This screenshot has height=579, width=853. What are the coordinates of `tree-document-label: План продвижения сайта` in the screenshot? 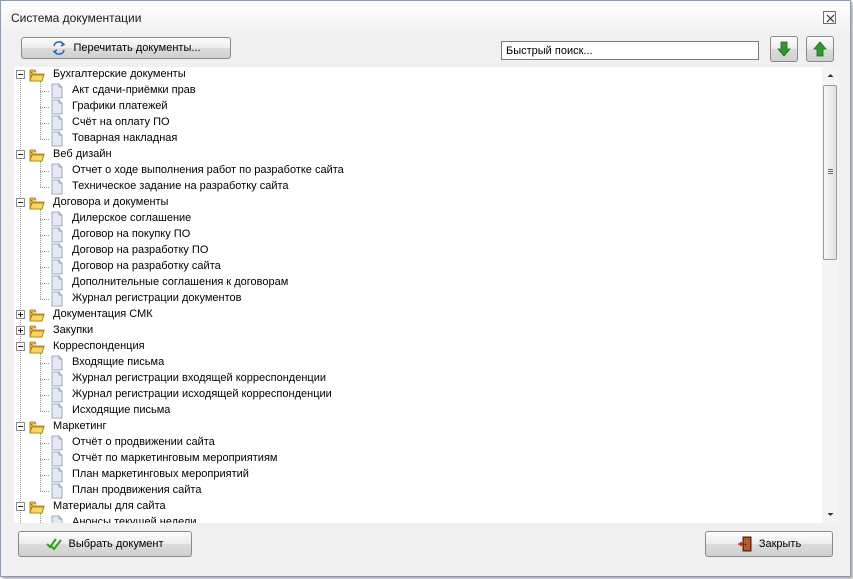 It's located at (137, 490).